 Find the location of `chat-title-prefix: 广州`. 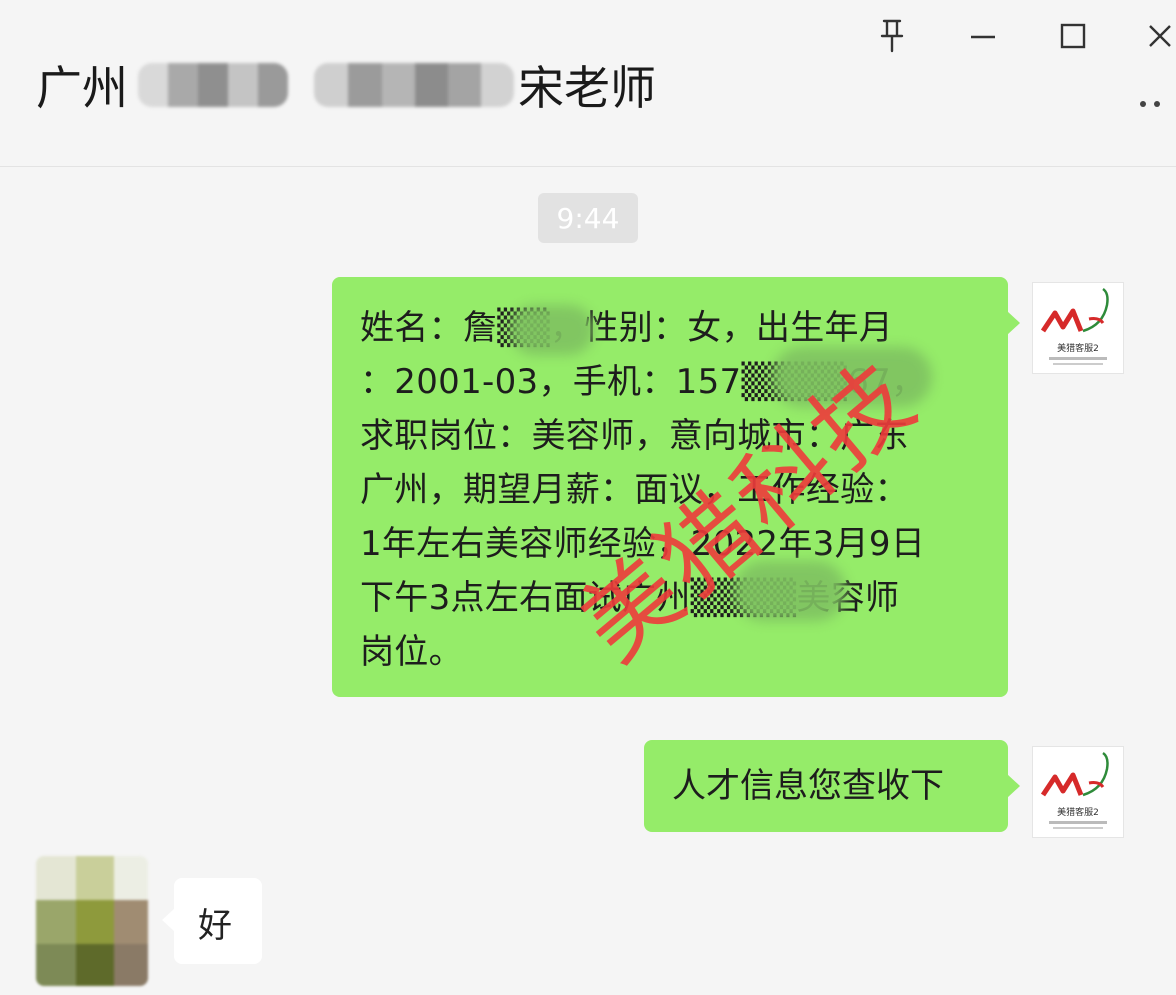

chat-title-prefix: 广州 is located at coordinates (82, 88).